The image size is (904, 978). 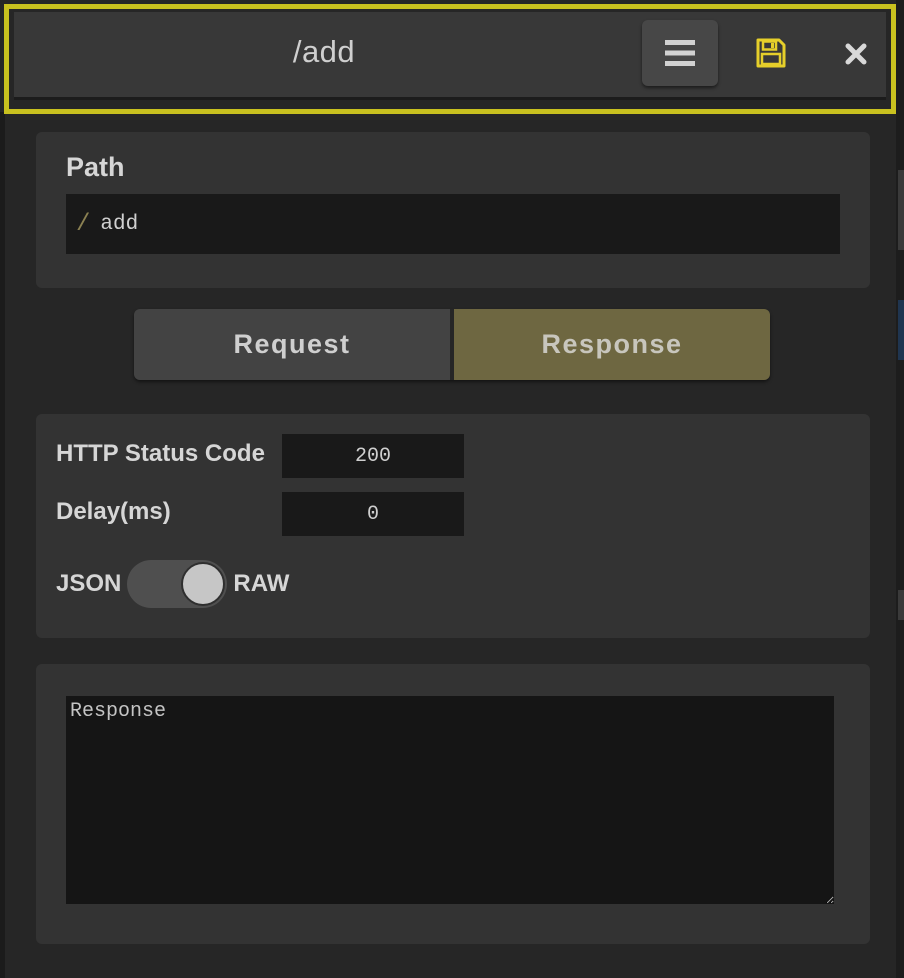 I want to click on close-x-icon, so click(x=856, y=54).